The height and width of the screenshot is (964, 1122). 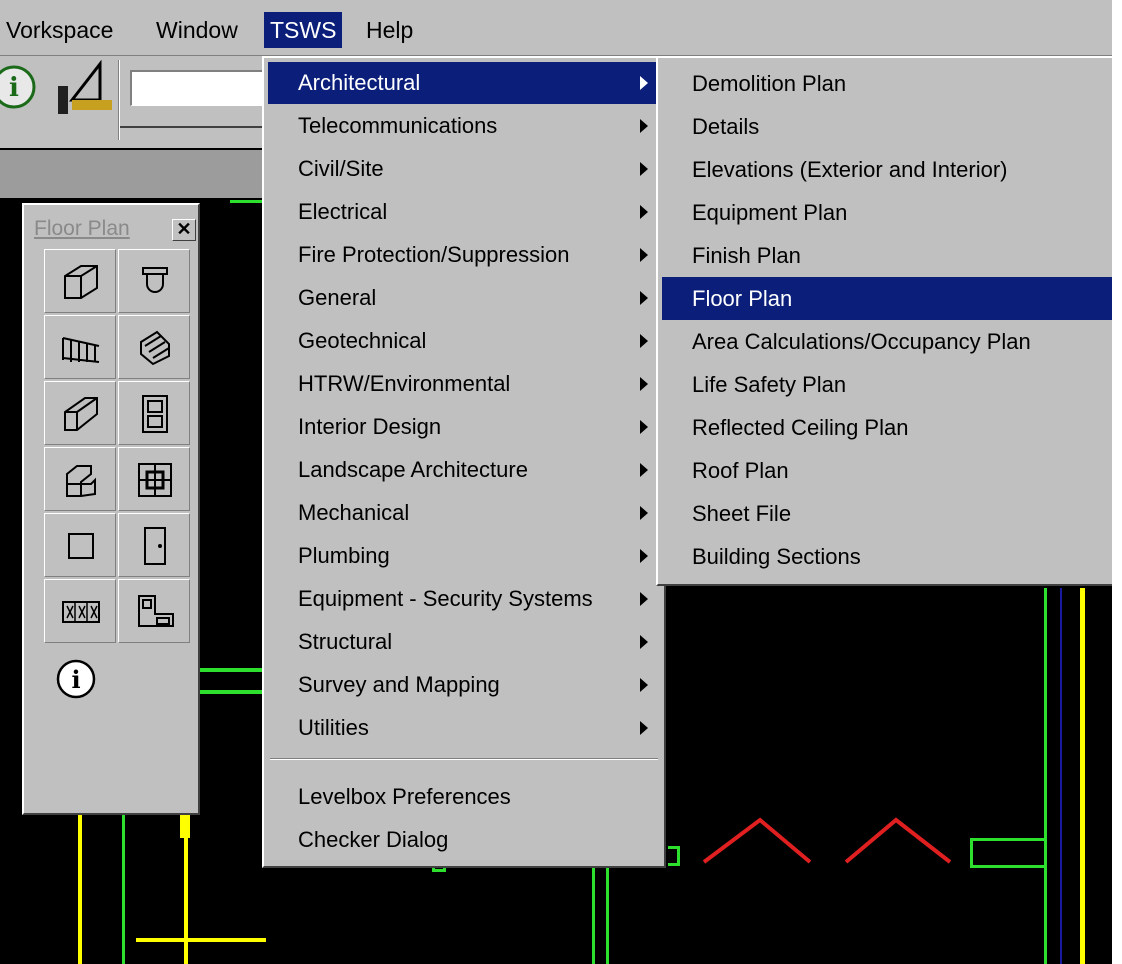 What do you see at coordinates (464, 728) in the screenshot?
I see `menu-item-utilities: Utilities` at bounding box center [464, 728].